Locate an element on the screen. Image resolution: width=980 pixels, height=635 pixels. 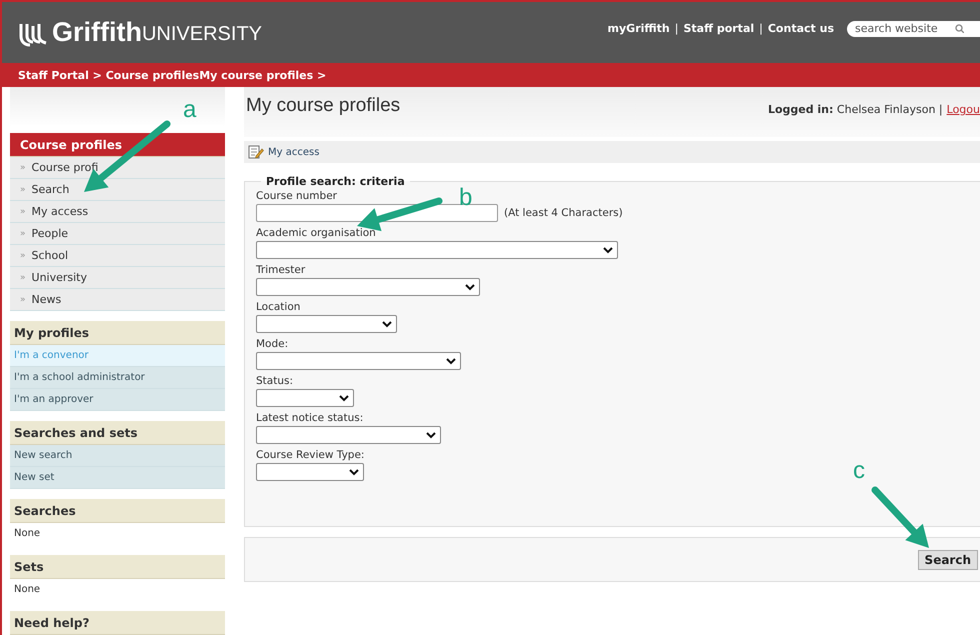
field-label: Academic organisation is located at coordinates (316, 233).